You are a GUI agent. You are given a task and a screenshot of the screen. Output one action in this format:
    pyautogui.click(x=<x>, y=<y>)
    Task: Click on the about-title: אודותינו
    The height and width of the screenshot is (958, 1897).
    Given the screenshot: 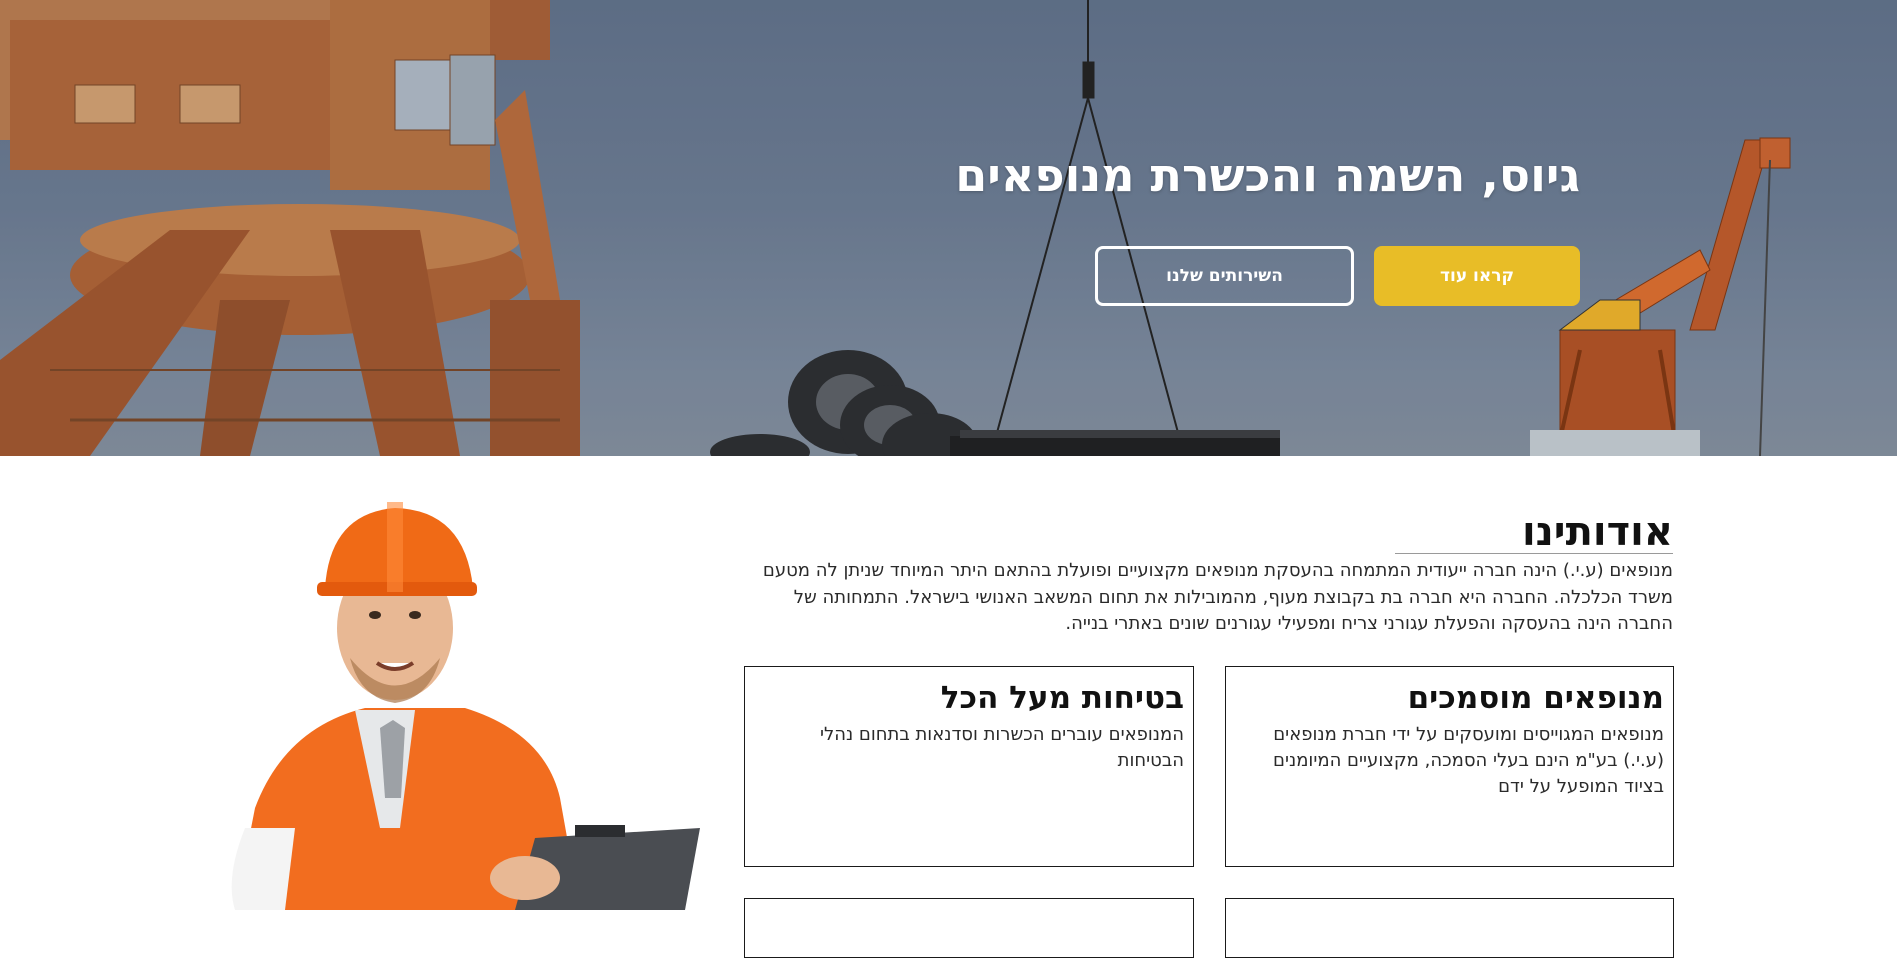 What is the action you would take?
    pyautogui.click(x=1597, y=532)
    